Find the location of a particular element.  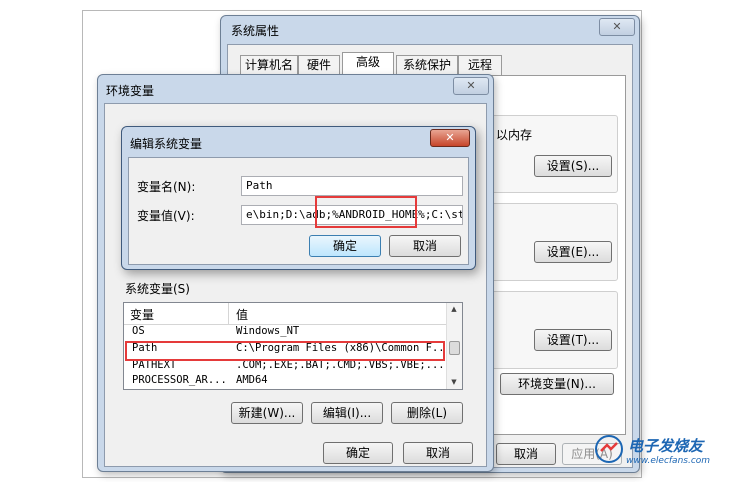

table-row-os-name: OS is located at coordinates (179, 331).